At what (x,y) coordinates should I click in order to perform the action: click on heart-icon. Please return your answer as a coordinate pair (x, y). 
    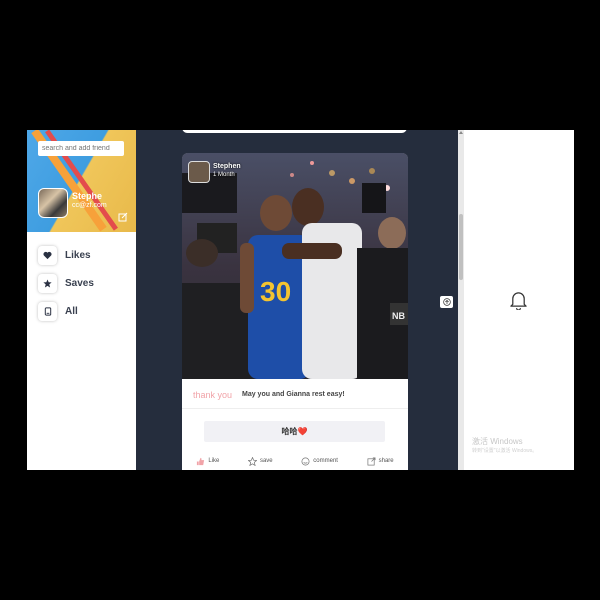
    Looking at the image, I should click on (47, 255).